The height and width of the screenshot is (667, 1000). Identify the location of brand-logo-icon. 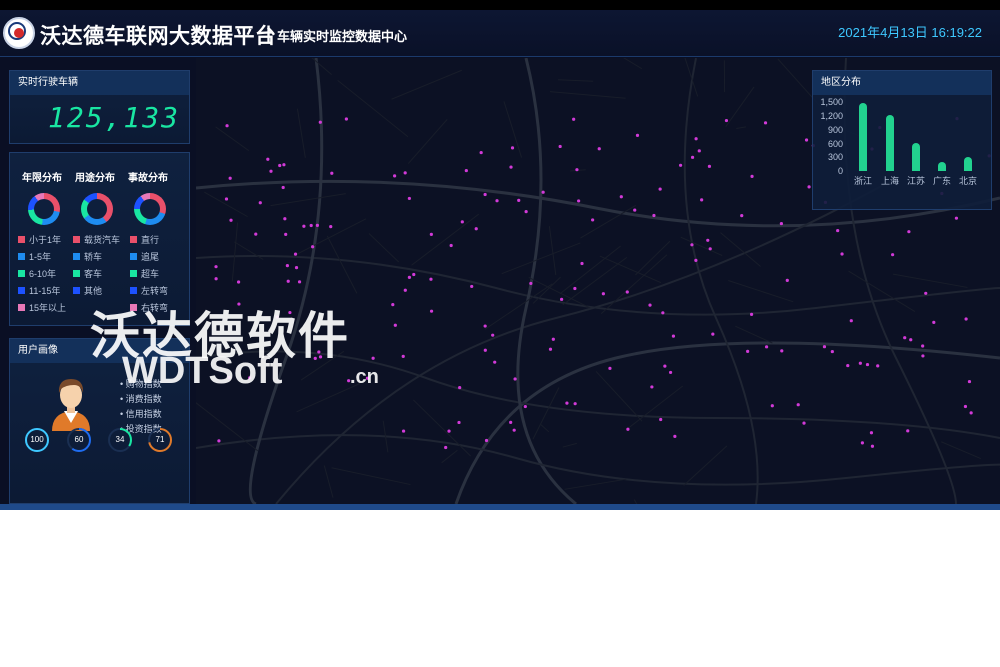
(19, 33).